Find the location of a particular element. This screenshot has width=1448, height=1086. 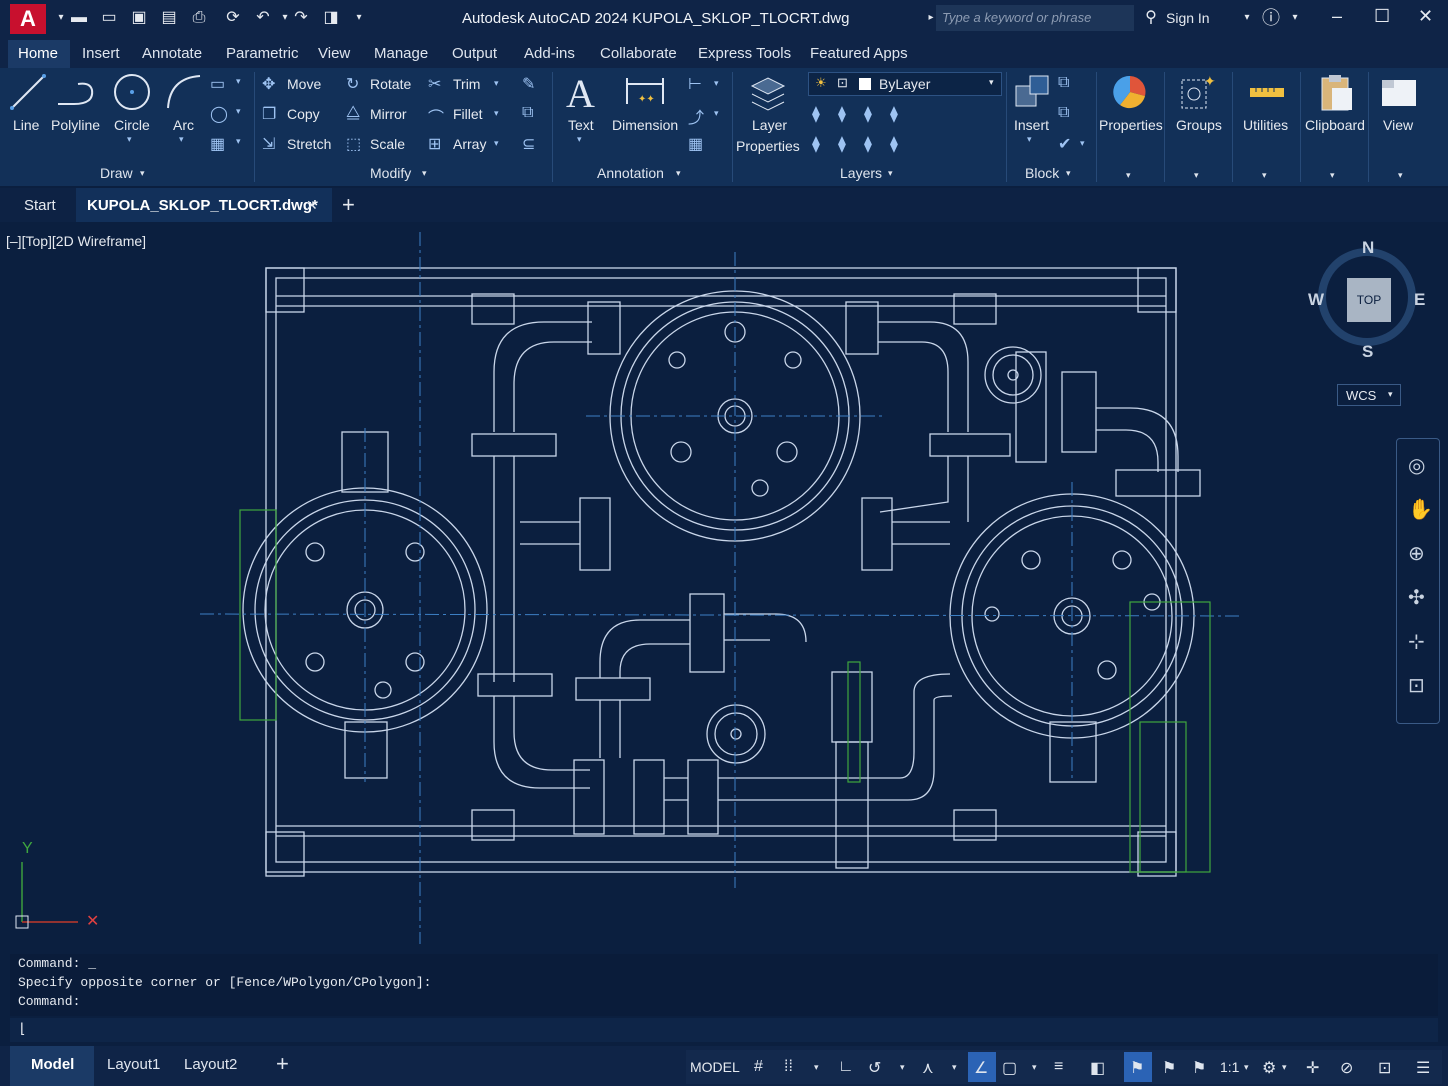

circle-dropdown-icon: ▾ is located at coordinates (129, 139).